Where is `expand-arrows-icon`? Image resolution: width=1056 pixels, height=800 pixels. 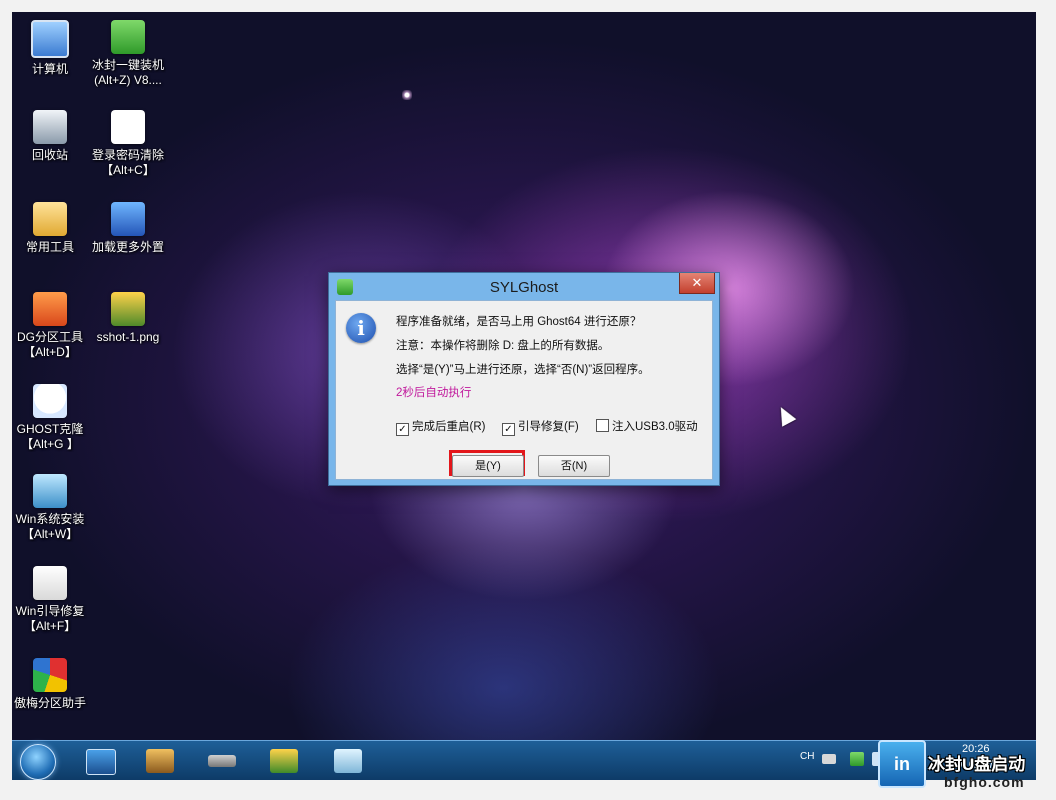
expand-arrows-icon is located at coordinates (128, 219).